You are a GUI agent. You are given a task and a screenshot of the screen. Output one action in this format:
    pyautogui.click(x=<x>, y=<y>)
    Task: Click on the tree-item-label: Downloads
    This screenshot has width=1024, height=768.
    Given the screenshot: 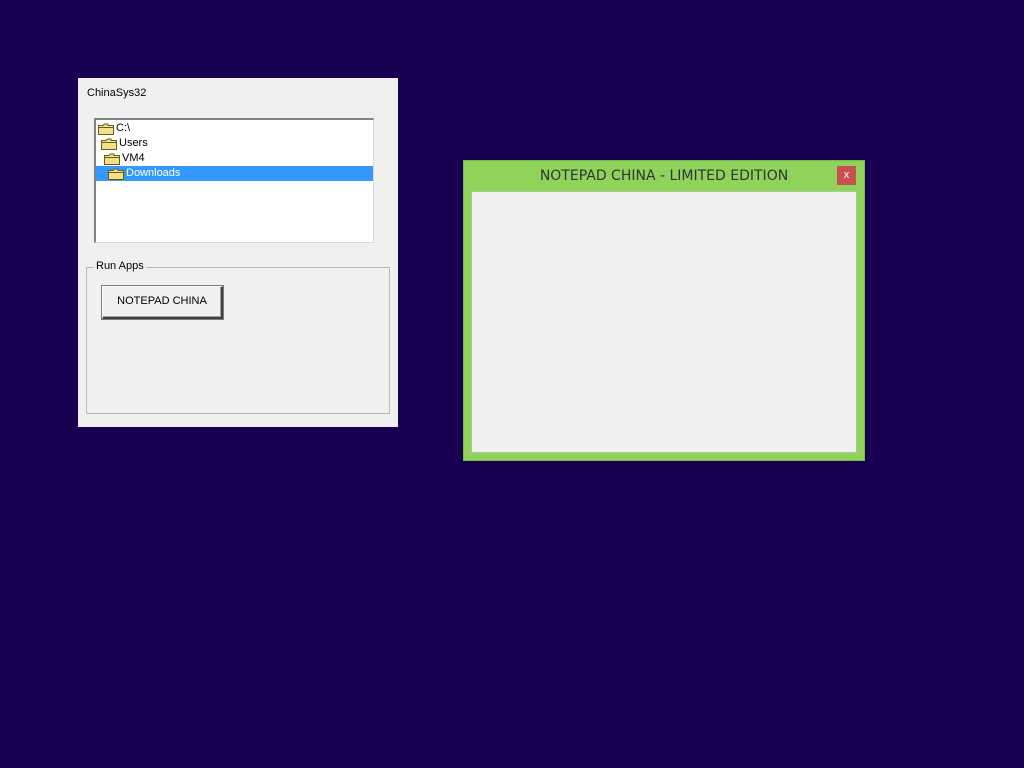 What is the action you would take?
    pyautogui.click(x=153, y=173)
    